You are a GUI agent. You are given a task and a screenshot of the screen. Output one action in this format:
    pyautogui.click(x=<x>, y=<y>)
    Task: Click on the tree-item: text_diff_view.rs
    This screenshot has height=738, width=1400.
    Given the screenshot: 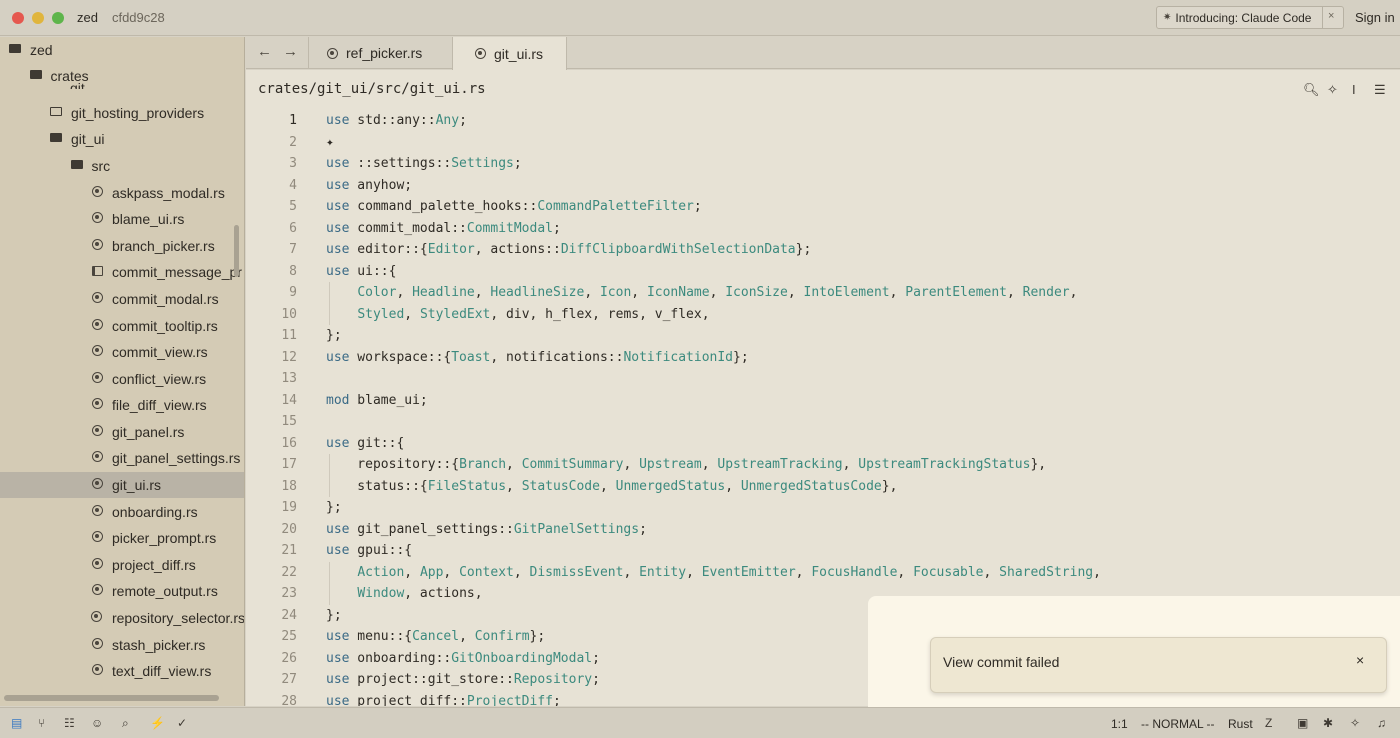 What is the action you would take?
    pyautogui.click(x=122, y=671)
    